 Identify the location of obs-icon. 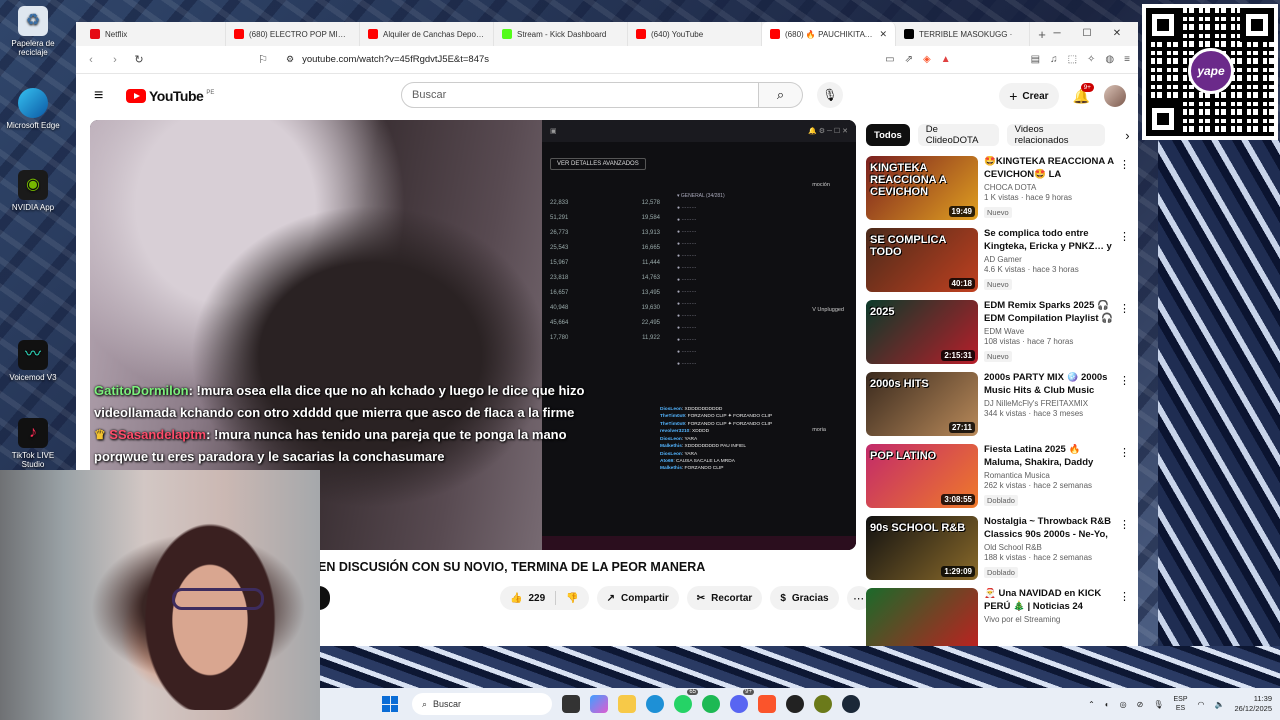
(795, 704).